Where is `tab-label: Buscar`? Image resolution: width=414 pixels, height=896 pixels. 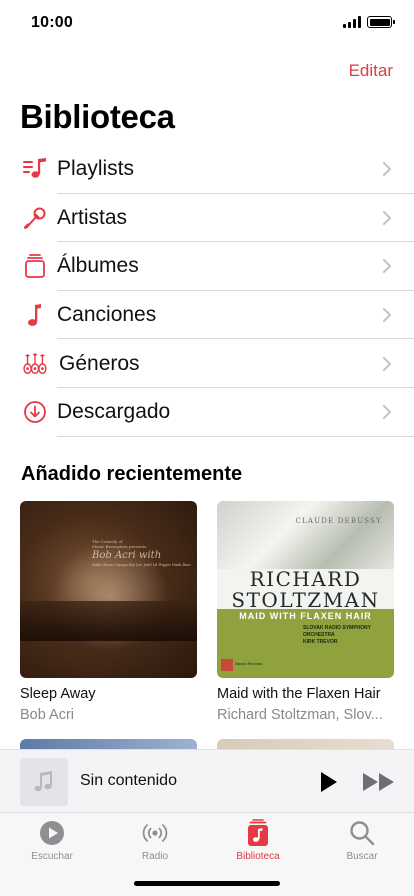 tab-label: Buscar is located at coordinates (362, 856).